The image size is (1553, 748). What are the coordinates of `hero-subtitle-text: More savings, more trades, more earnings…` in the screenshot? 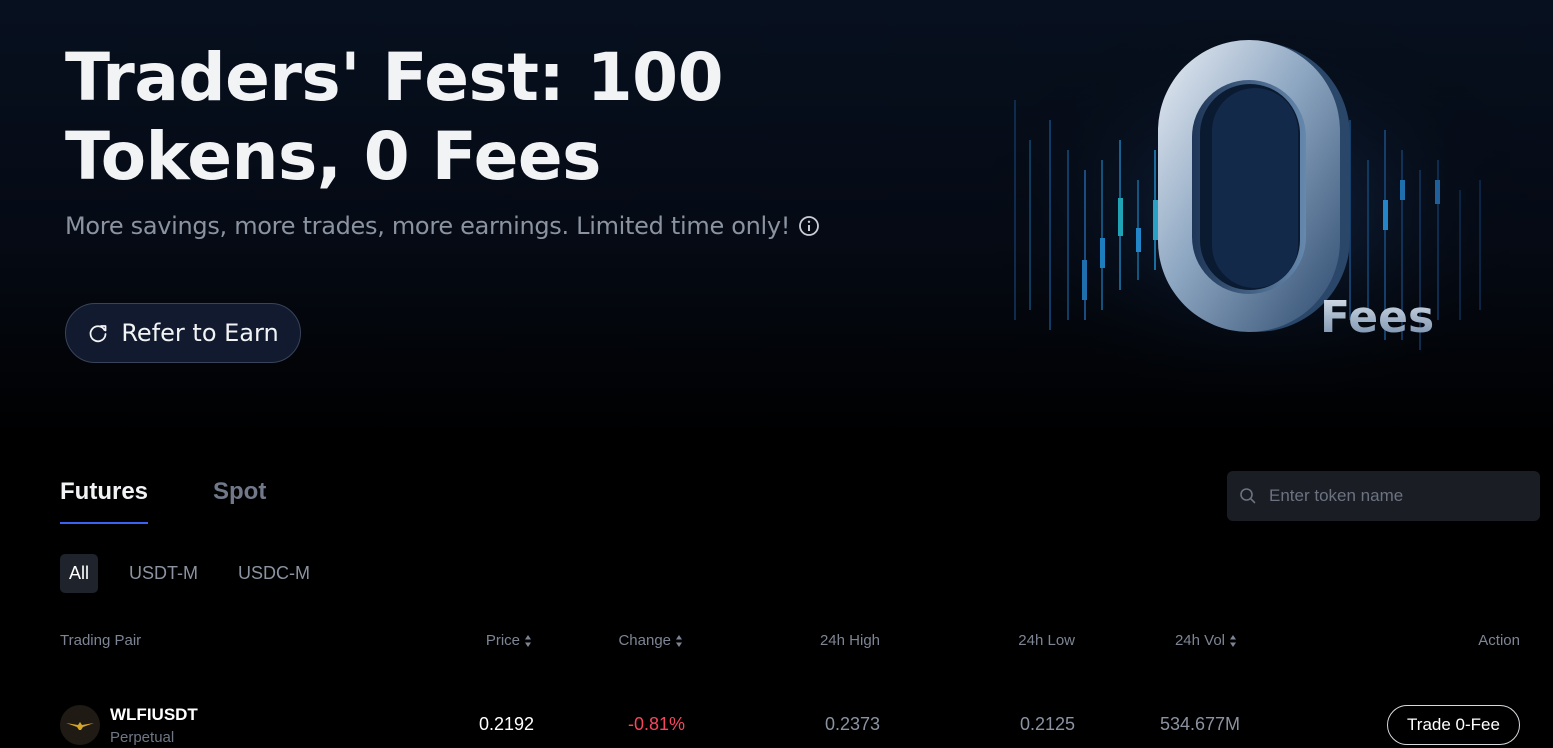 It's located at (428, 226).